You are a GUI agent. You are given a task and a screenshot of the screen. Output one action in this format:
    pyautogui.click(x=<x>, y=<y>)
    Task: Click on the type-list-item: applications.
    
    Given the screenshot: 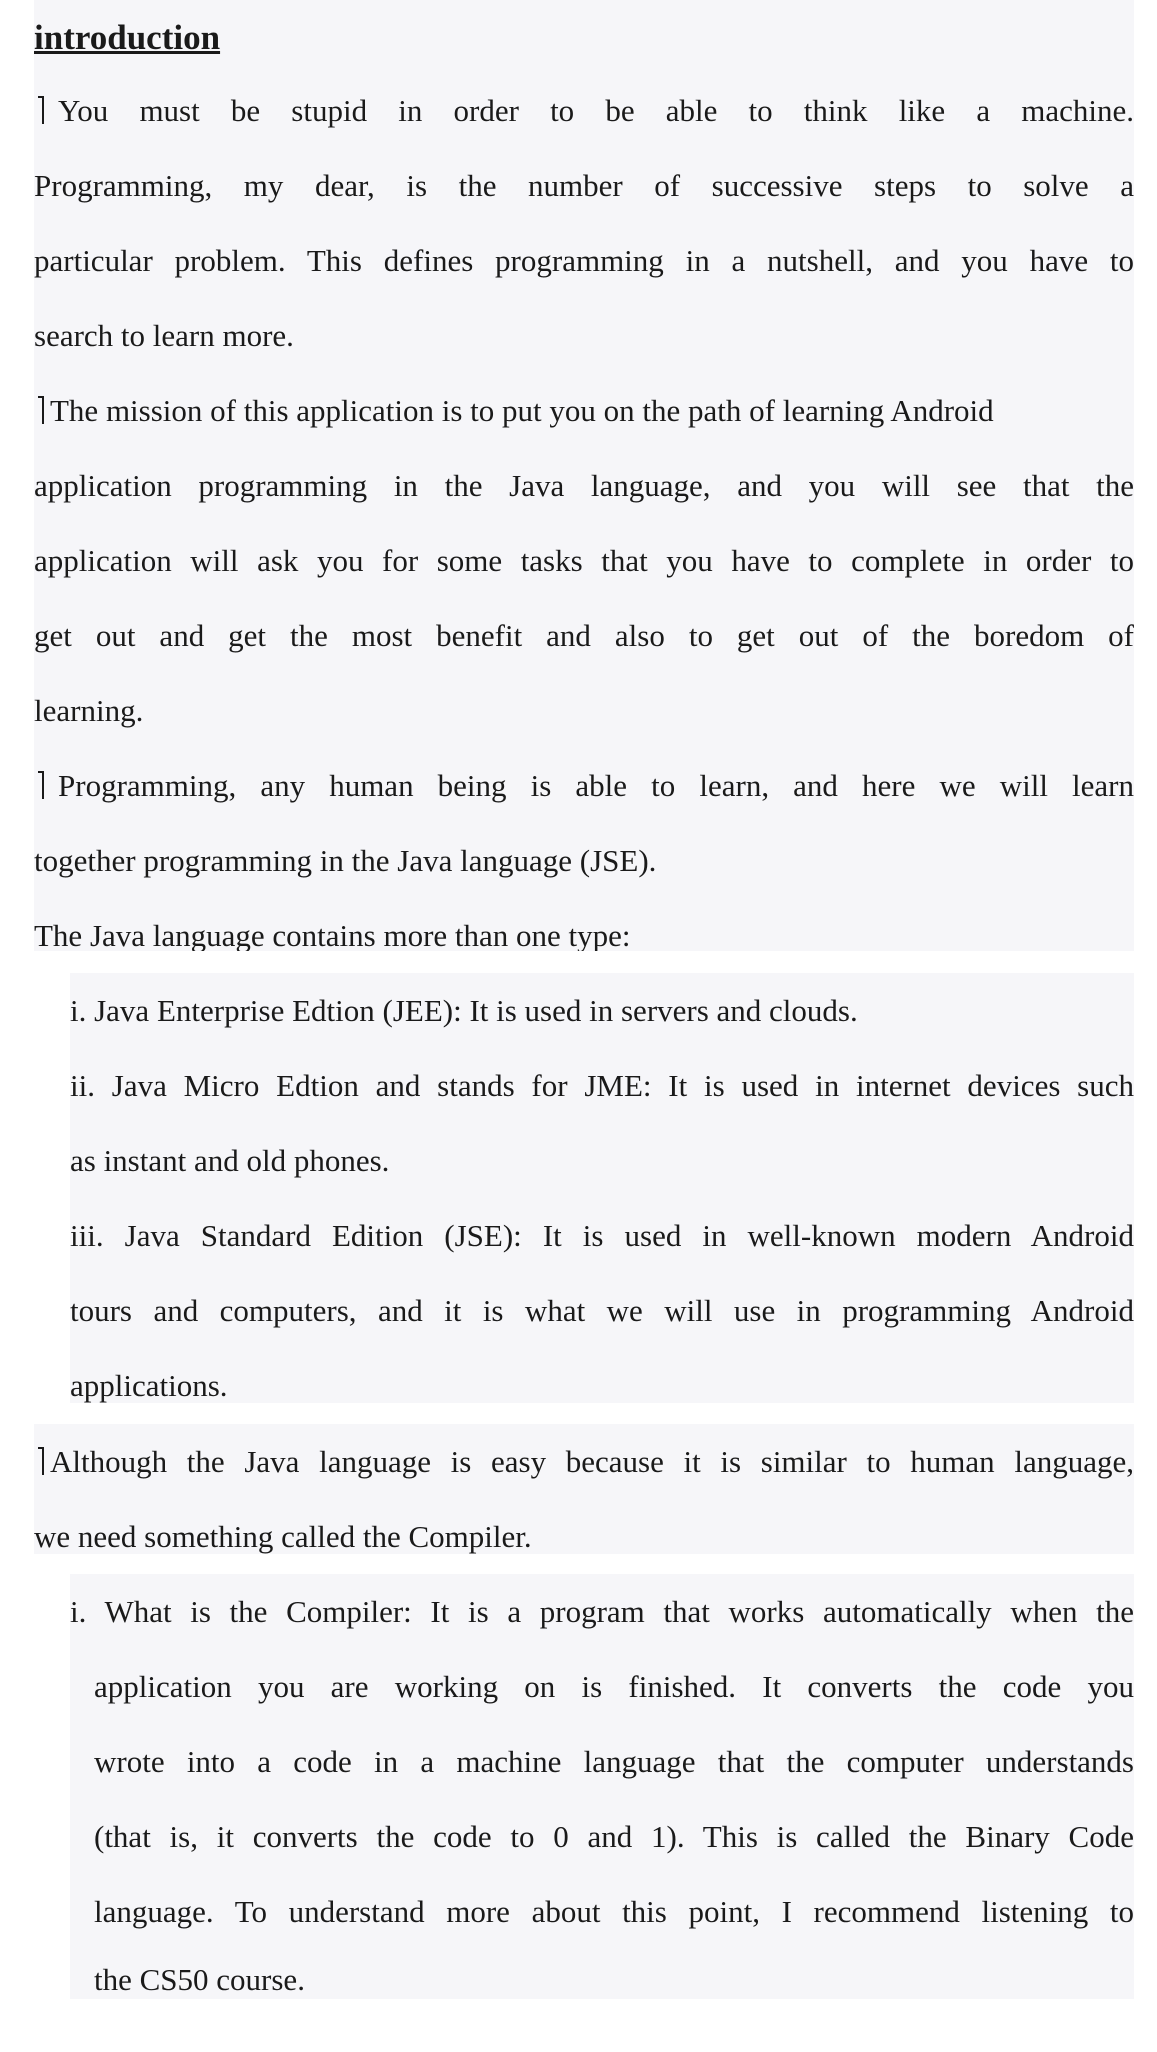 What is the action you would take?
    pyautogui.click(x=602, y=1375)
    